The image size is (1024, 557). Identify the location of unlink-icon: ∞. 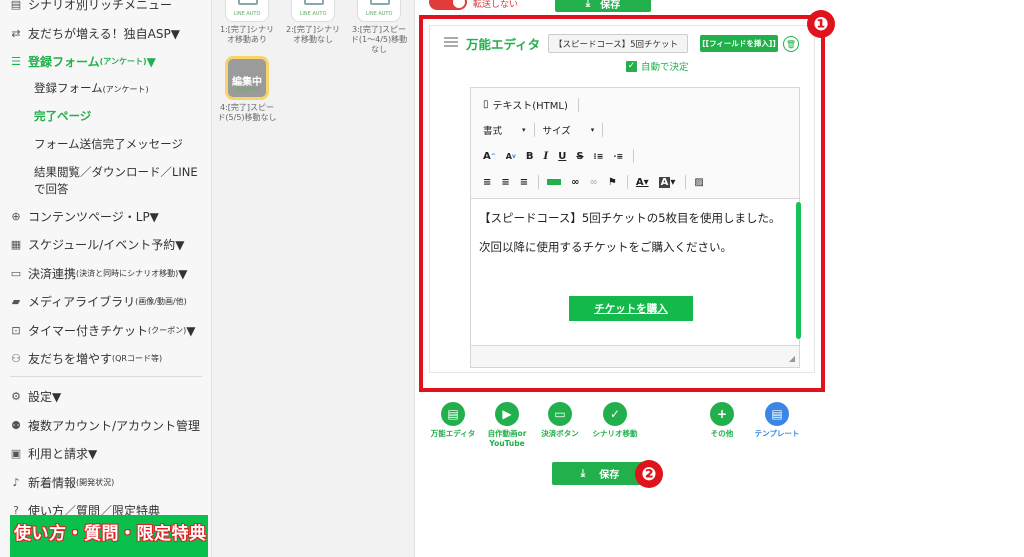
(594, 182).